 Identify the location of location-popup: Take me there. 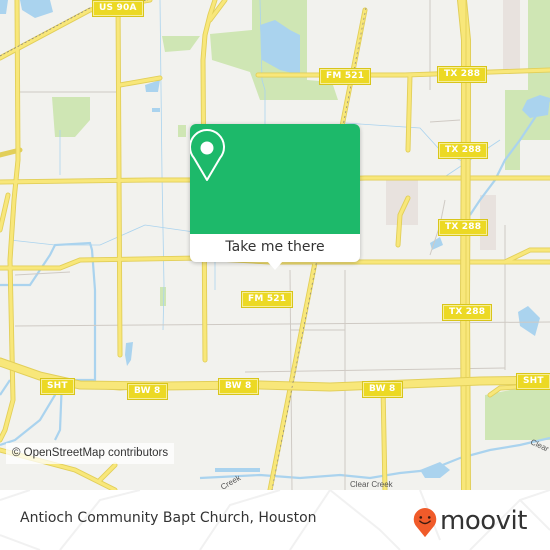
(275, 197).